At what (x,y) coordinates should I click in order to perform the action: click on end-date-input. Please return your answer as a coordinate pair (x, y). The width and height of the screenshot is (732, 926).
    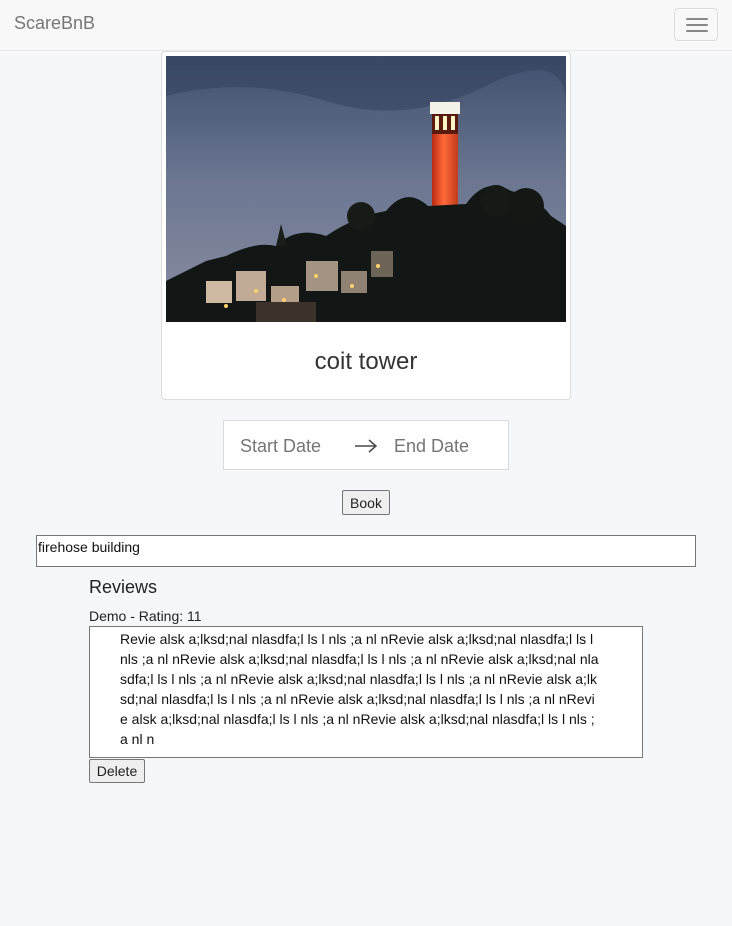
    Looking at the image, I should click on (449, 446).